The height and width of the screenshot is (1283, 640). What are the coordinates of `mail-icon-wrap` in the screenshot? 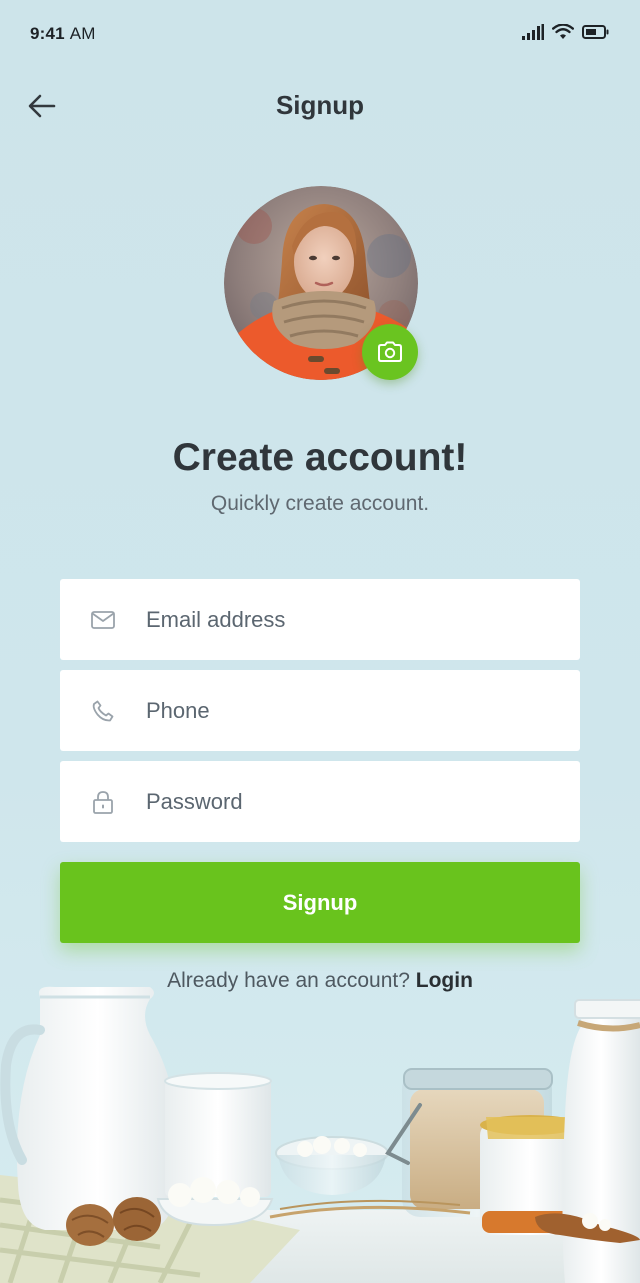 It's located at (103, 619).